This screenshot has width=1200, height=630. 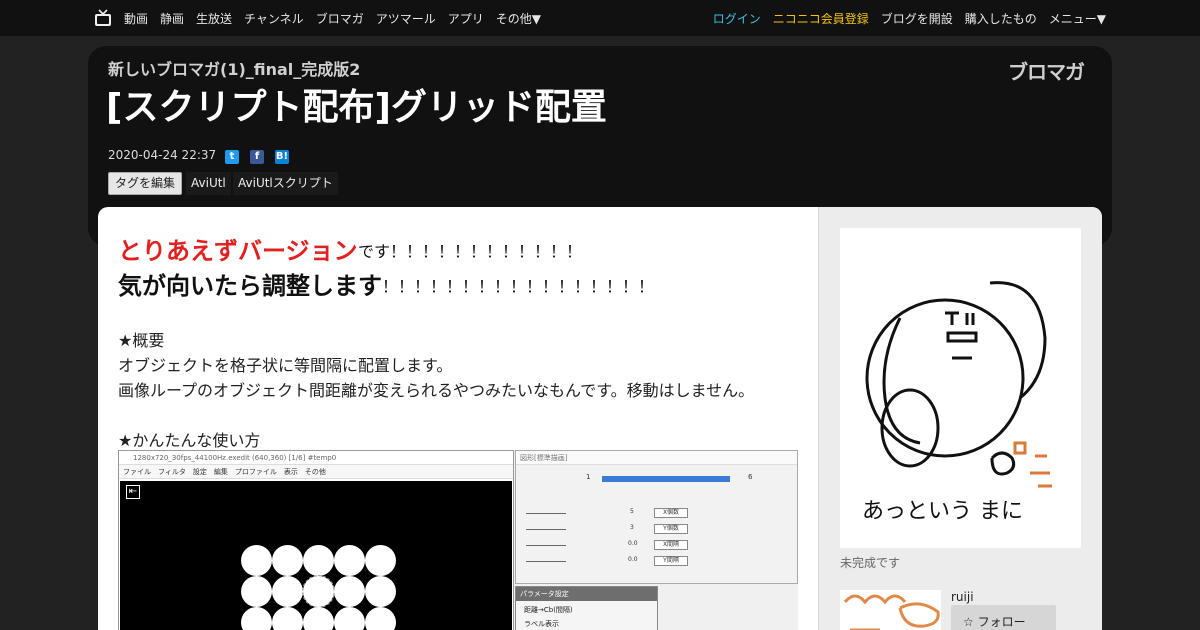 What do you see at coordinates (274, 18) in the screenshot?
I see `nav-item-channel: チャンネル` at bounding box center [274, 18].